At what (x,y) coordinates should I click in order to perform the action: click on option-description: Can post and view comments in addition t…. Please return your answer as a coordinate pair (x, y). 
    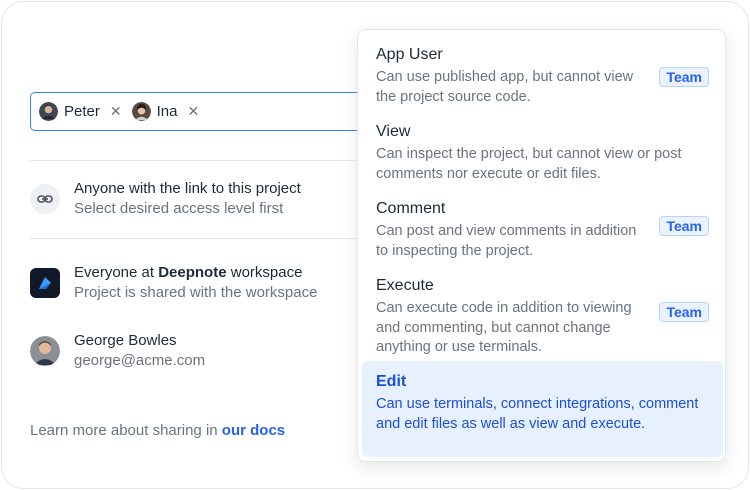
    Looking at the image, I should click on (506, 241).